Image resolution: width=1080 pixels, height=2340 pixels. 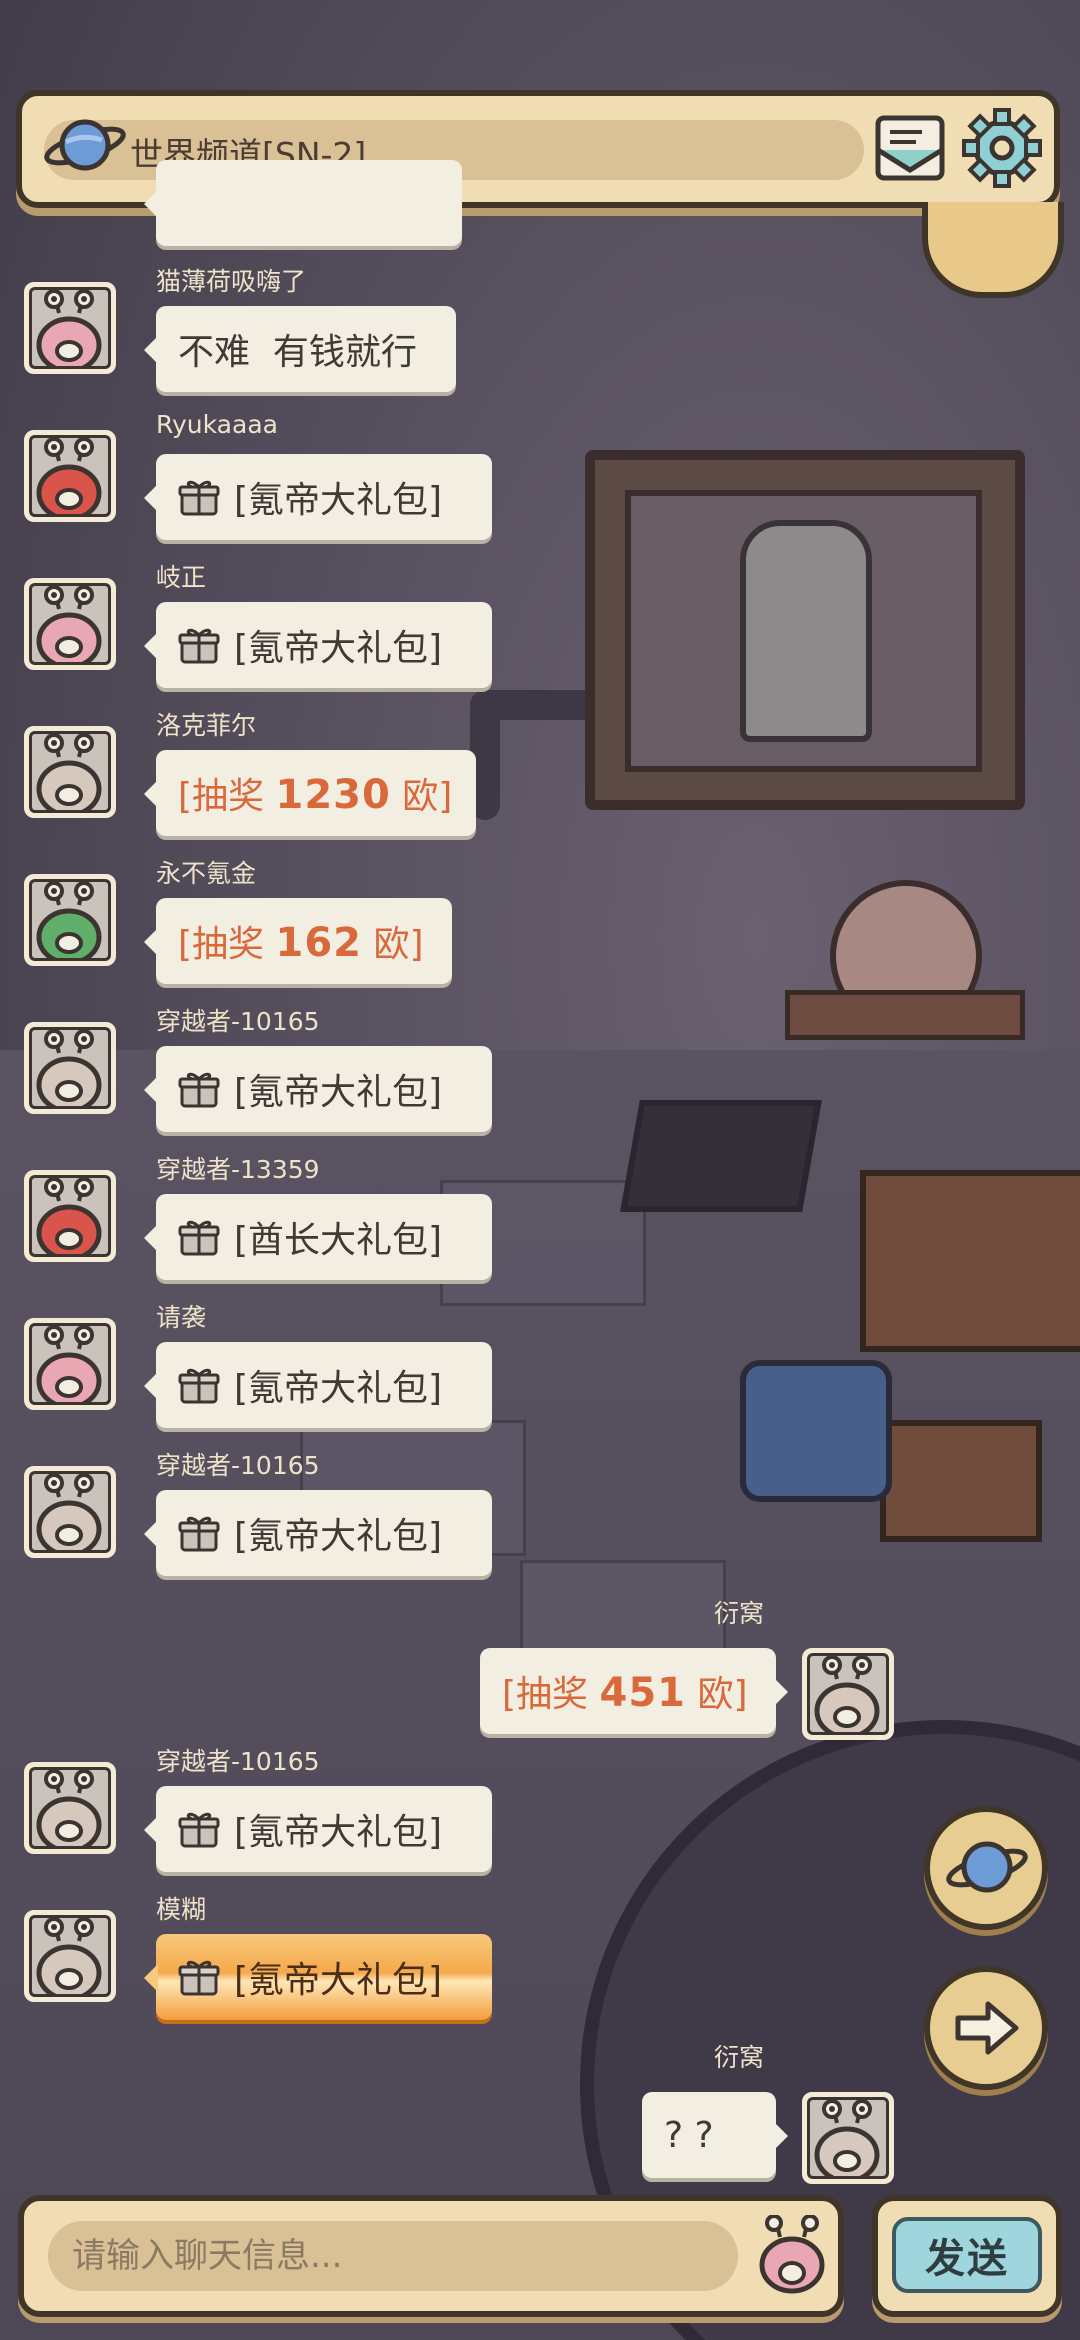 I want to click on sender-name: 洛克菲尔, so click(x=206, y=725).